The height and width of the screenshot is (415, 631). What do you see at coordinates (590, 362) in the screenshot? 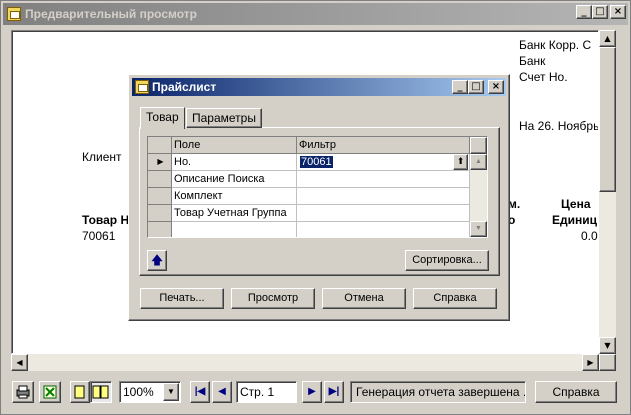
I see `scroll-right-arrow-icon: ▶` at bounding box center [590, 362].